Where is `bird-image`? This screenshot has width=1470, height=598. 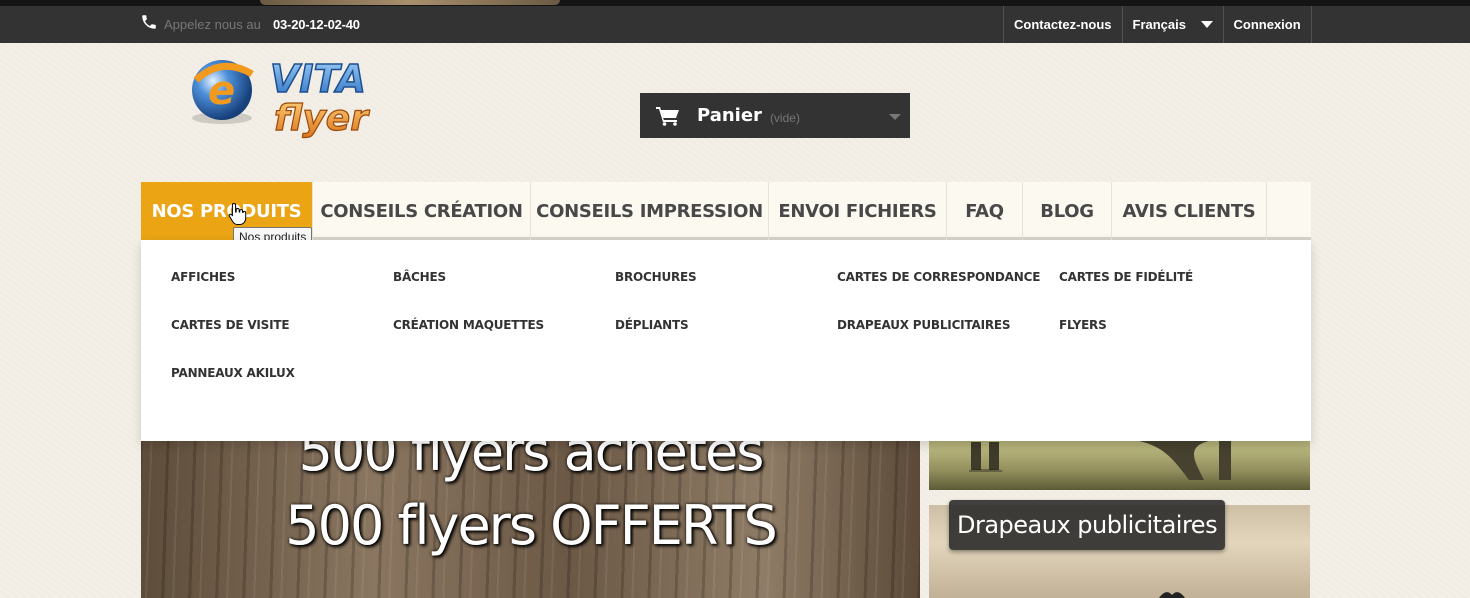
bird-image is located at coordinates (1172, 595).